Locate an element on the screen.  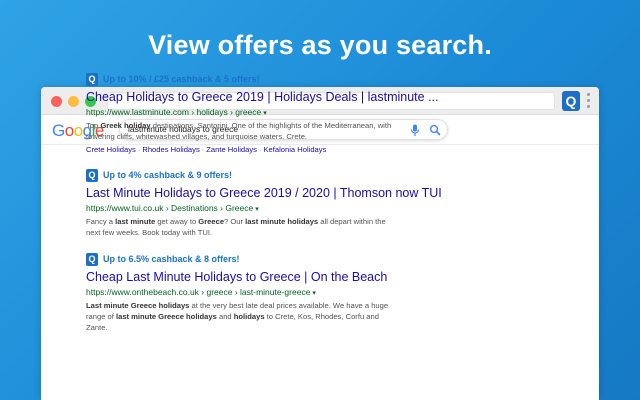
offer-text: Up to 4% cashback & 9 offers! is located at coordinates (168, 175).